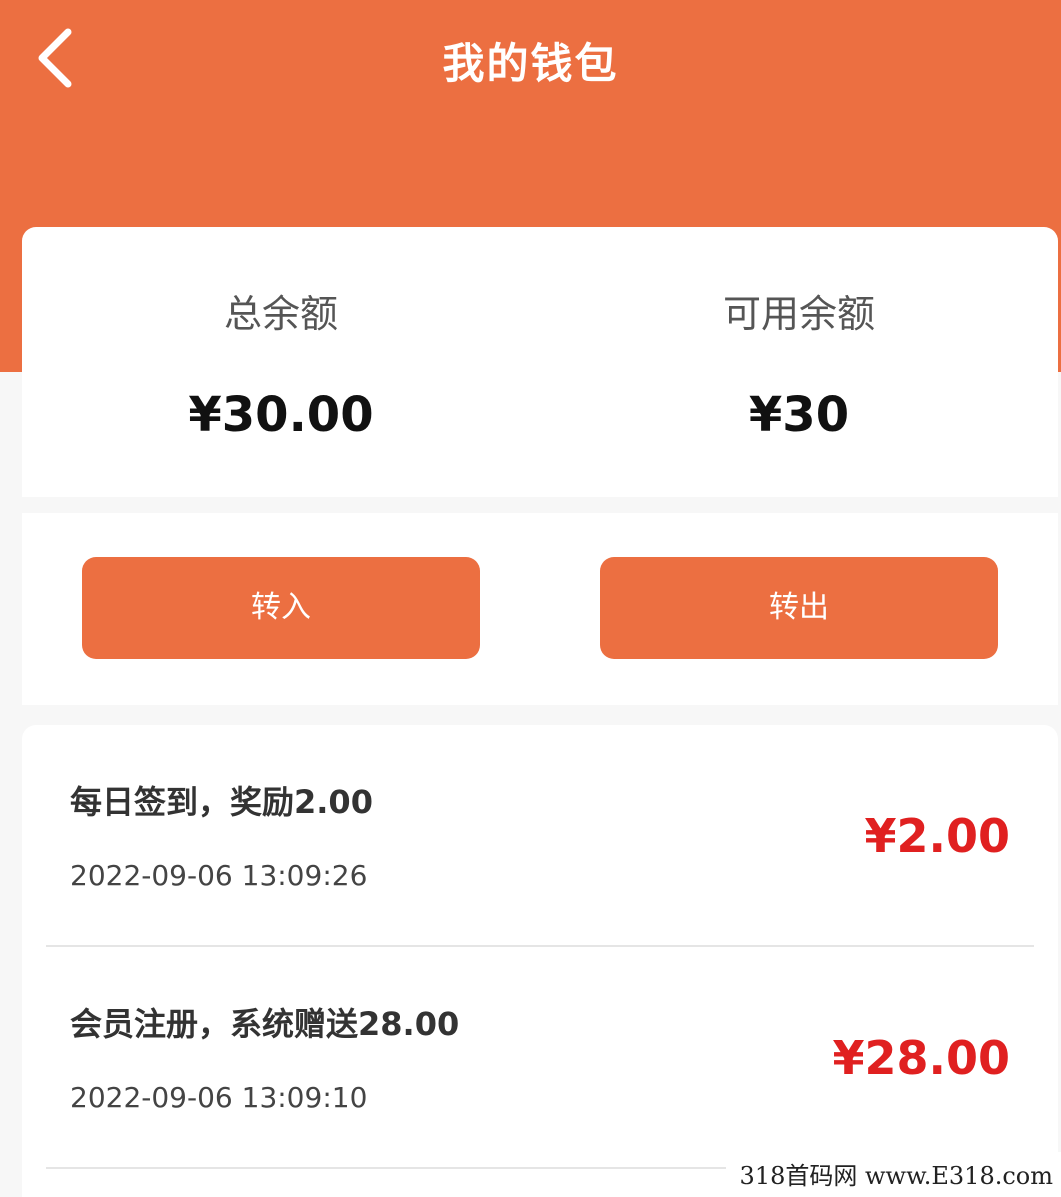  Describe the element at coordinates (219, 875) in the screenshot. I see `record-time: 2022-09-06 13:09:26` at that location.